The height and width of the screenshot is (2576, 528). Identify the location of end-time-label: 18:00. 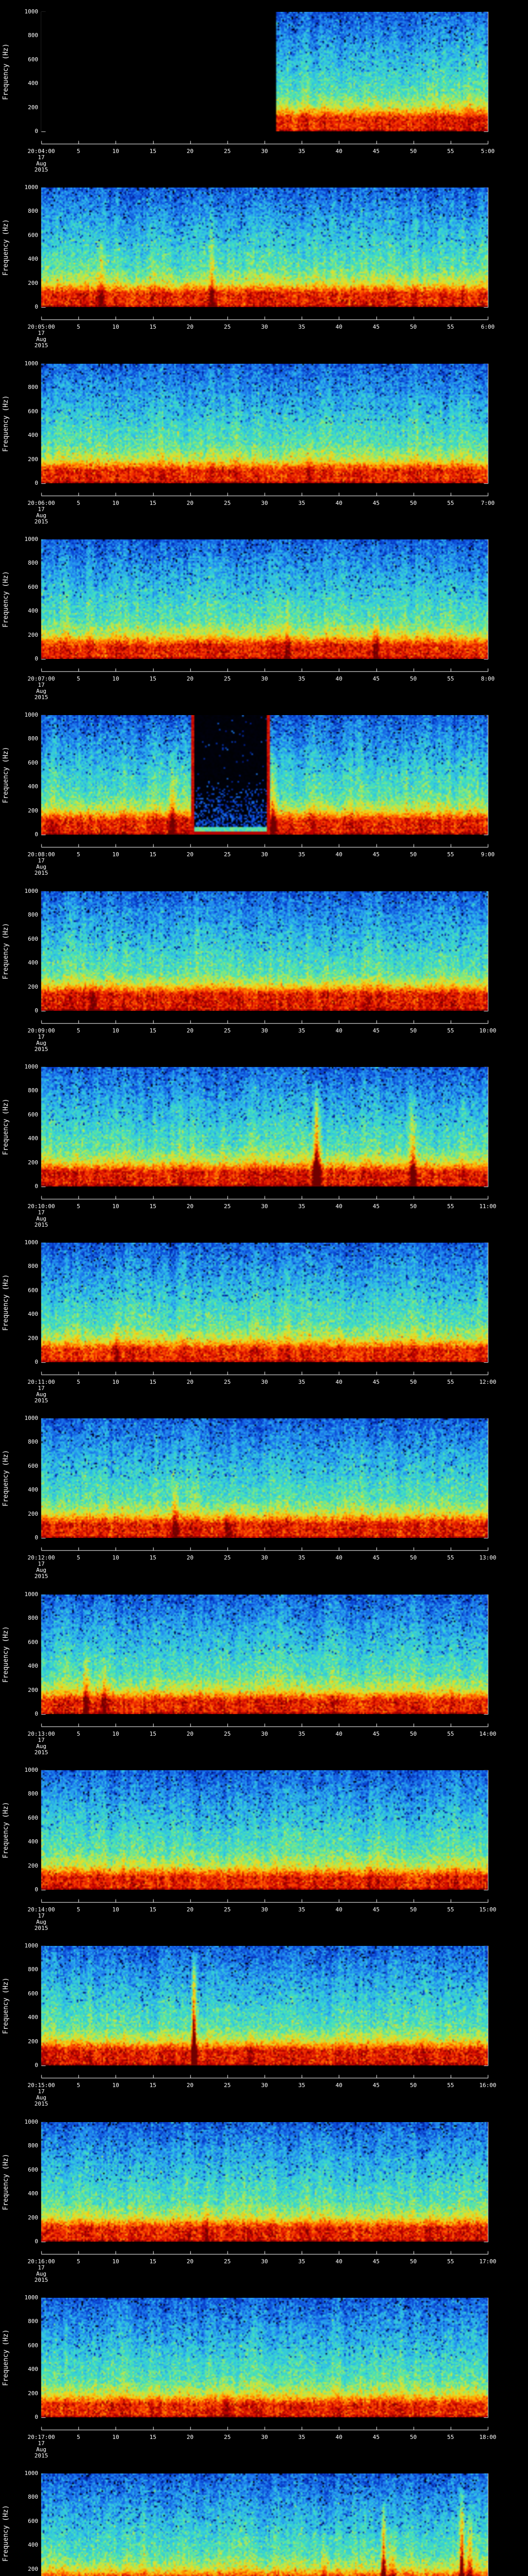
(488, 2437).